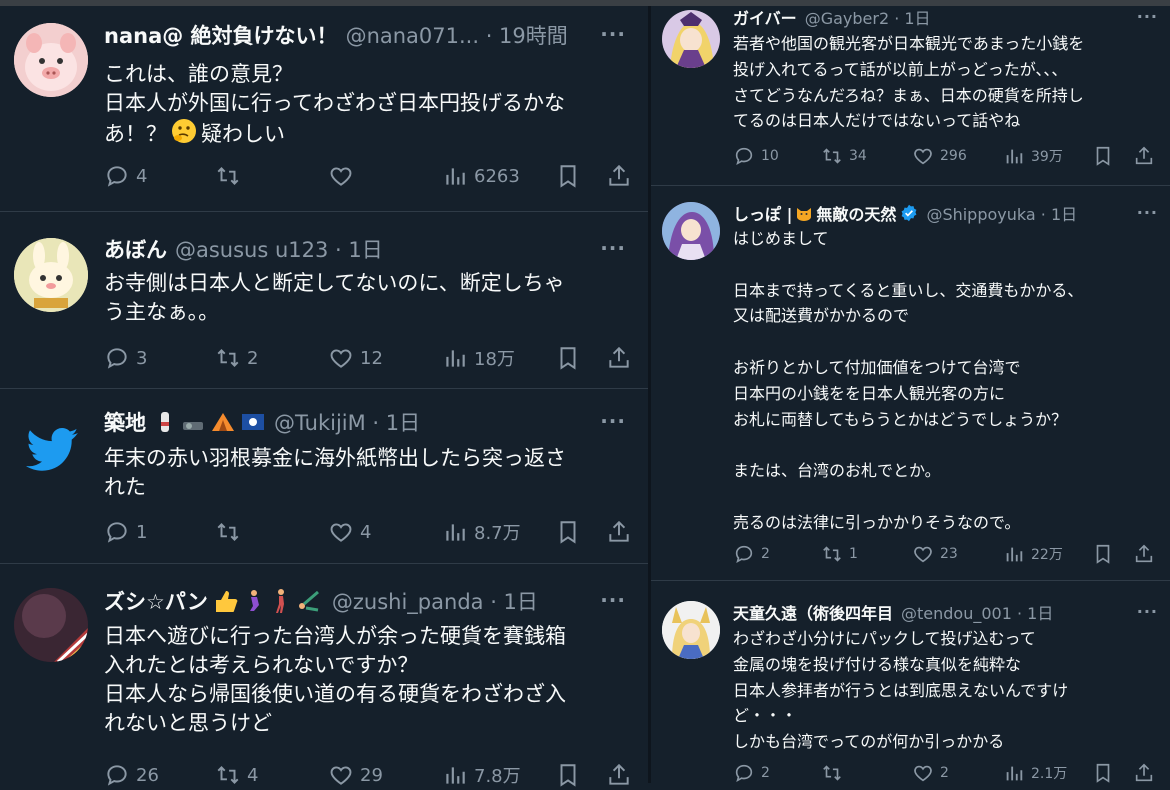  Describe the element at coordinates (226, 601) in the screenshot. I see `thumbs-up-icon` at that location.